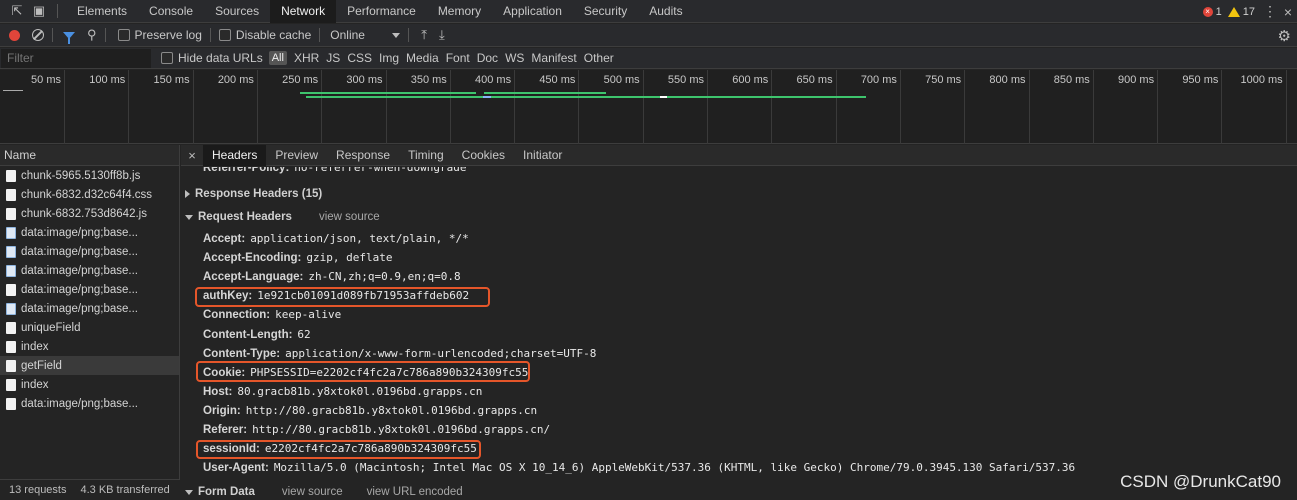 Image resolution: width=1297 pixels, height=500 pixels. What do you see at coordinates (245, 217) in the screenshot?
I see `request-headers-title: Request Headers` at bounding box center [245, 217].